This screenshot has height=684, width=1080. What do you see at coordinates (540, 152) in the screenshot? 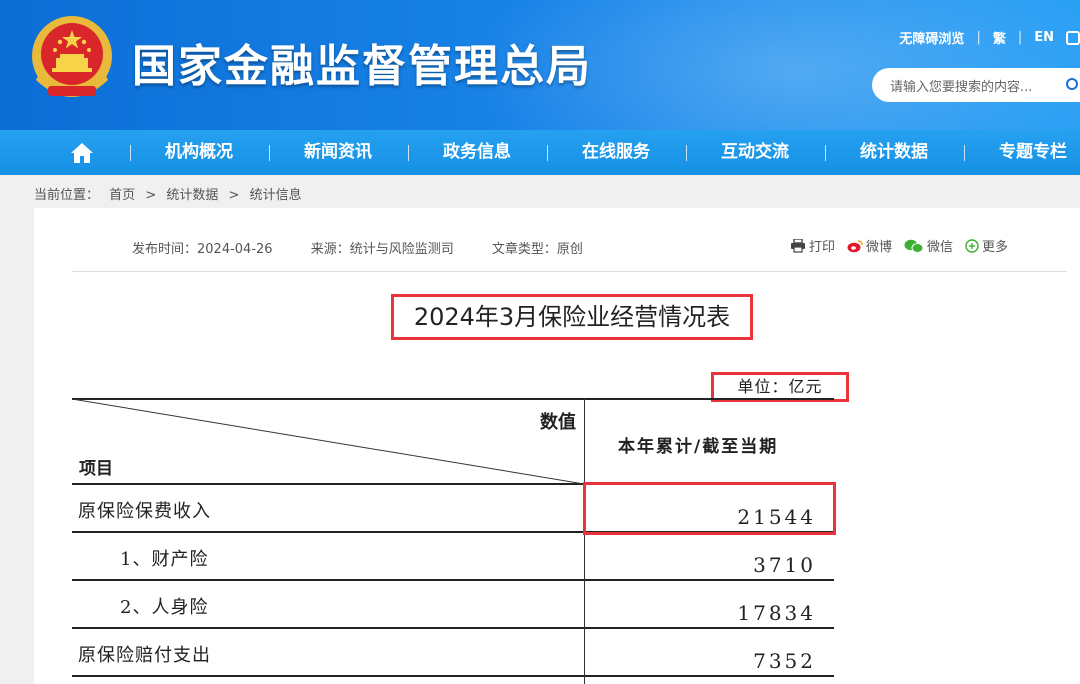
I see `main-nav: 机构概况 新闻资讯 政务信息 在线服务 互动交流 统计数据 专题专栏` at bounding box center [540, 152].